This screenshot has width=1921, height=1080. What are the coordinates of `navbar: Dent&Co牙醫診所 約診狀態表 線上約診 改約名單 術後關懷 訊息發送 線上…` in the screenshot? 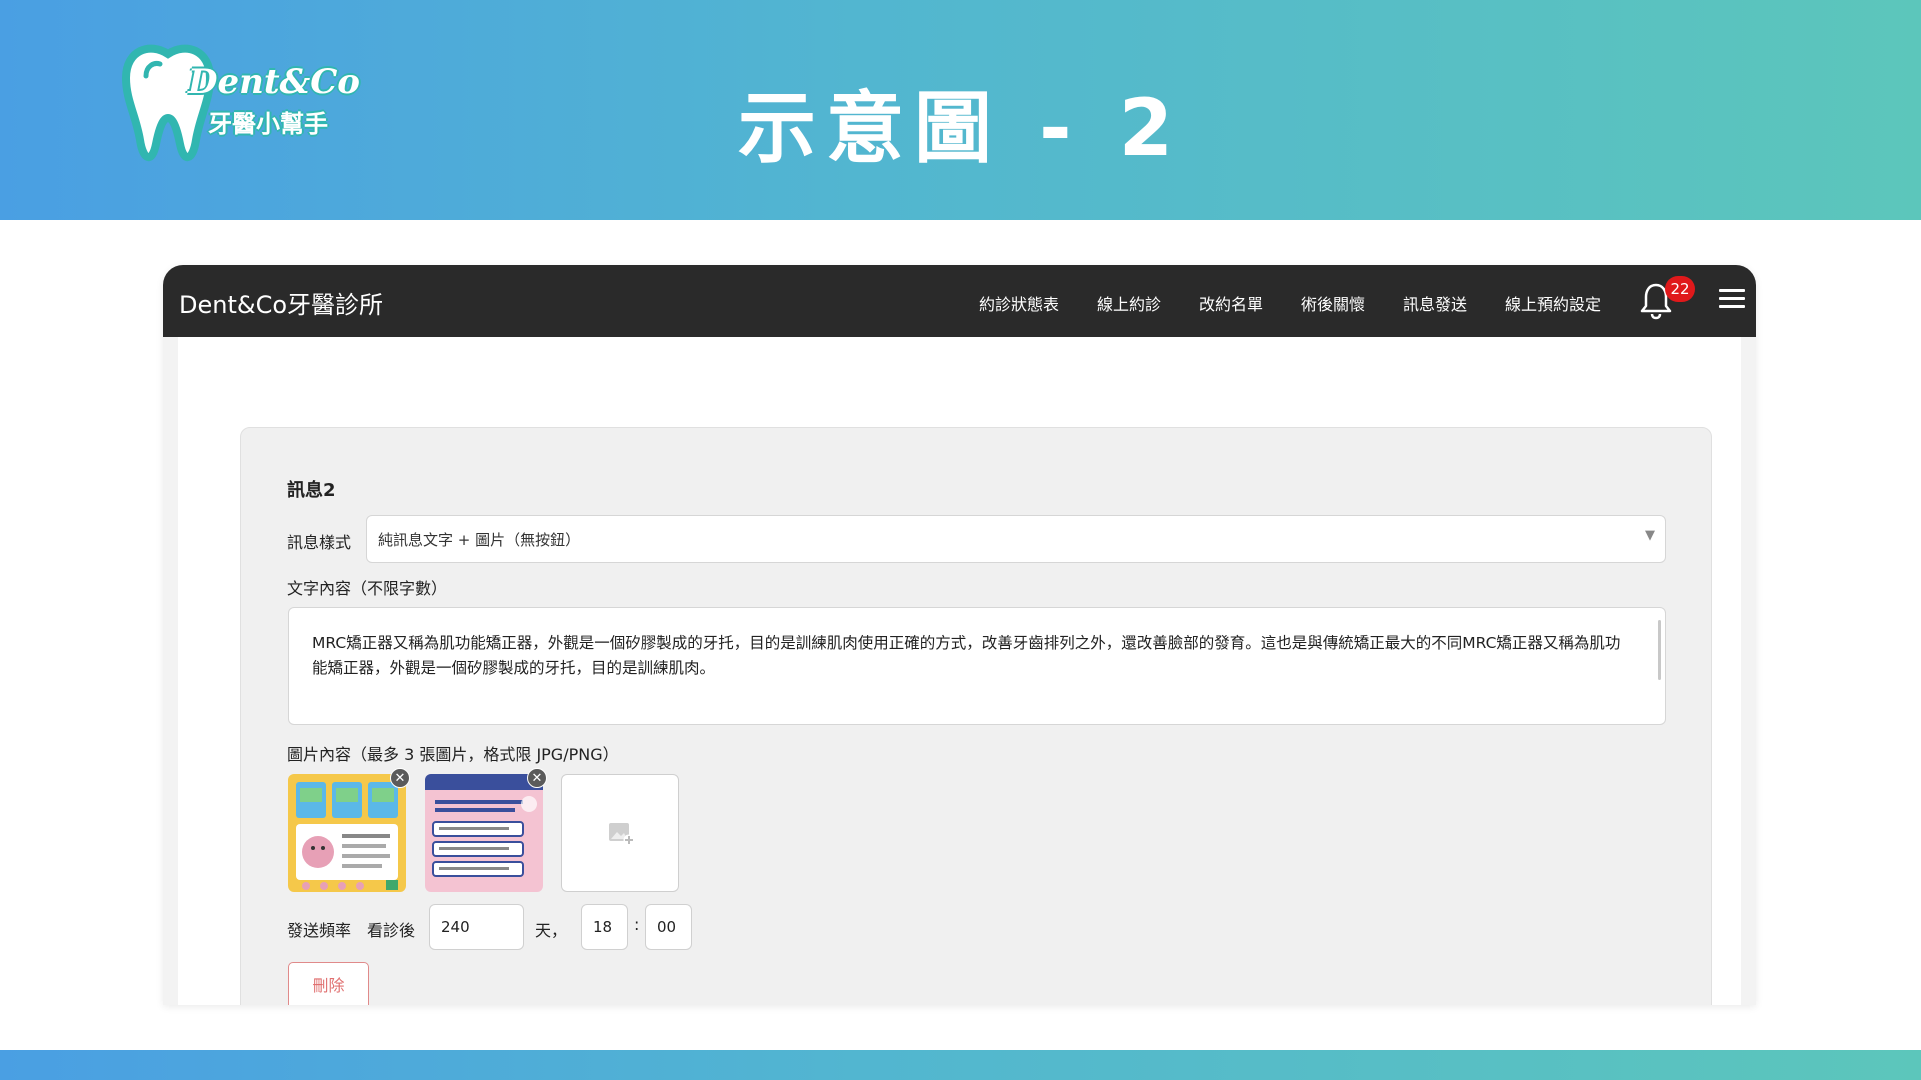 It's located at (959, 301).